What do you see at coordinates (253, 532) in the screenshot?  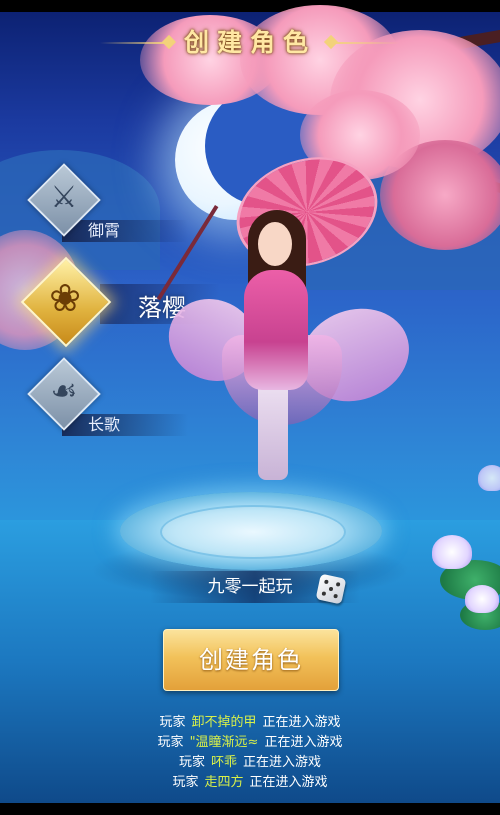 I see `pedestal-top` at bounding box center [253, 532].